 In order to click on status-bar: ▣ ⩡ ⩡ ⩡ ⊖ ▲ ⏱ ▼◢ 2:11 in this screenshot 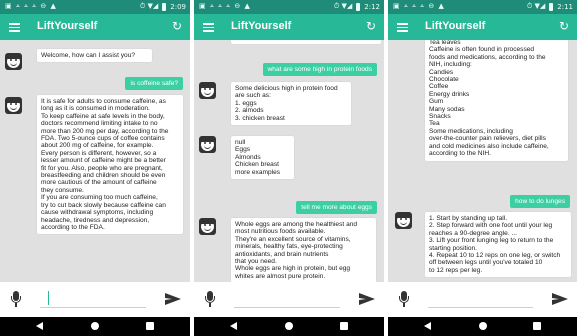, I will do `click(482, 7)`.